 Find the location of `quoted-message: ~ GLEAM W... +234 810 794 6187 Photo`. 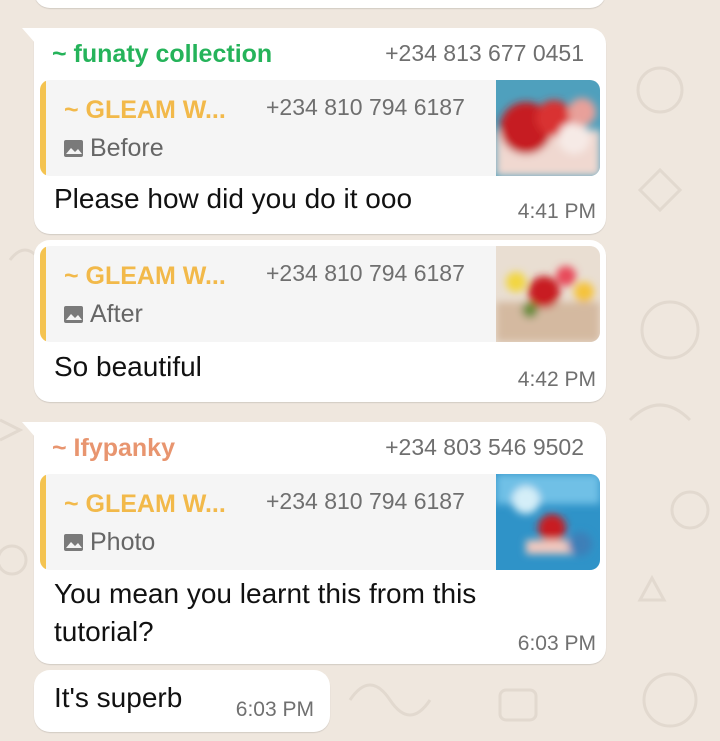

quoted-message: ~ GLEAM W... +234 810 794 6187 Photo is located at coordinates (320, 522).